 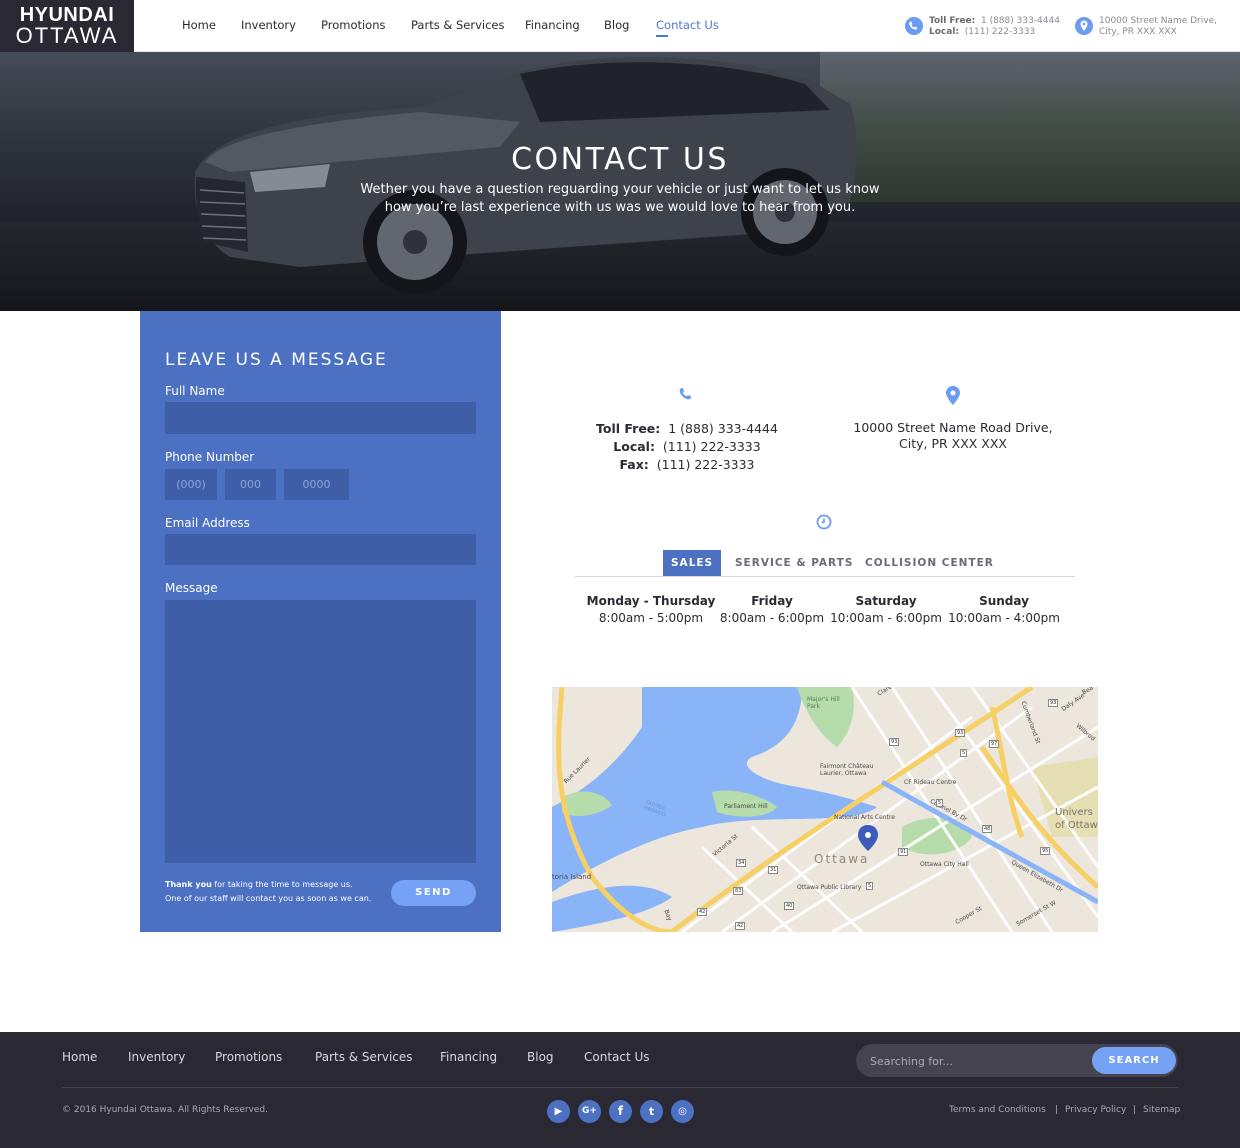 What do you see at coordinates (195, 391) in the screenshot?
I see `full-name-label: Full Name` at bounding box center [195, 391].